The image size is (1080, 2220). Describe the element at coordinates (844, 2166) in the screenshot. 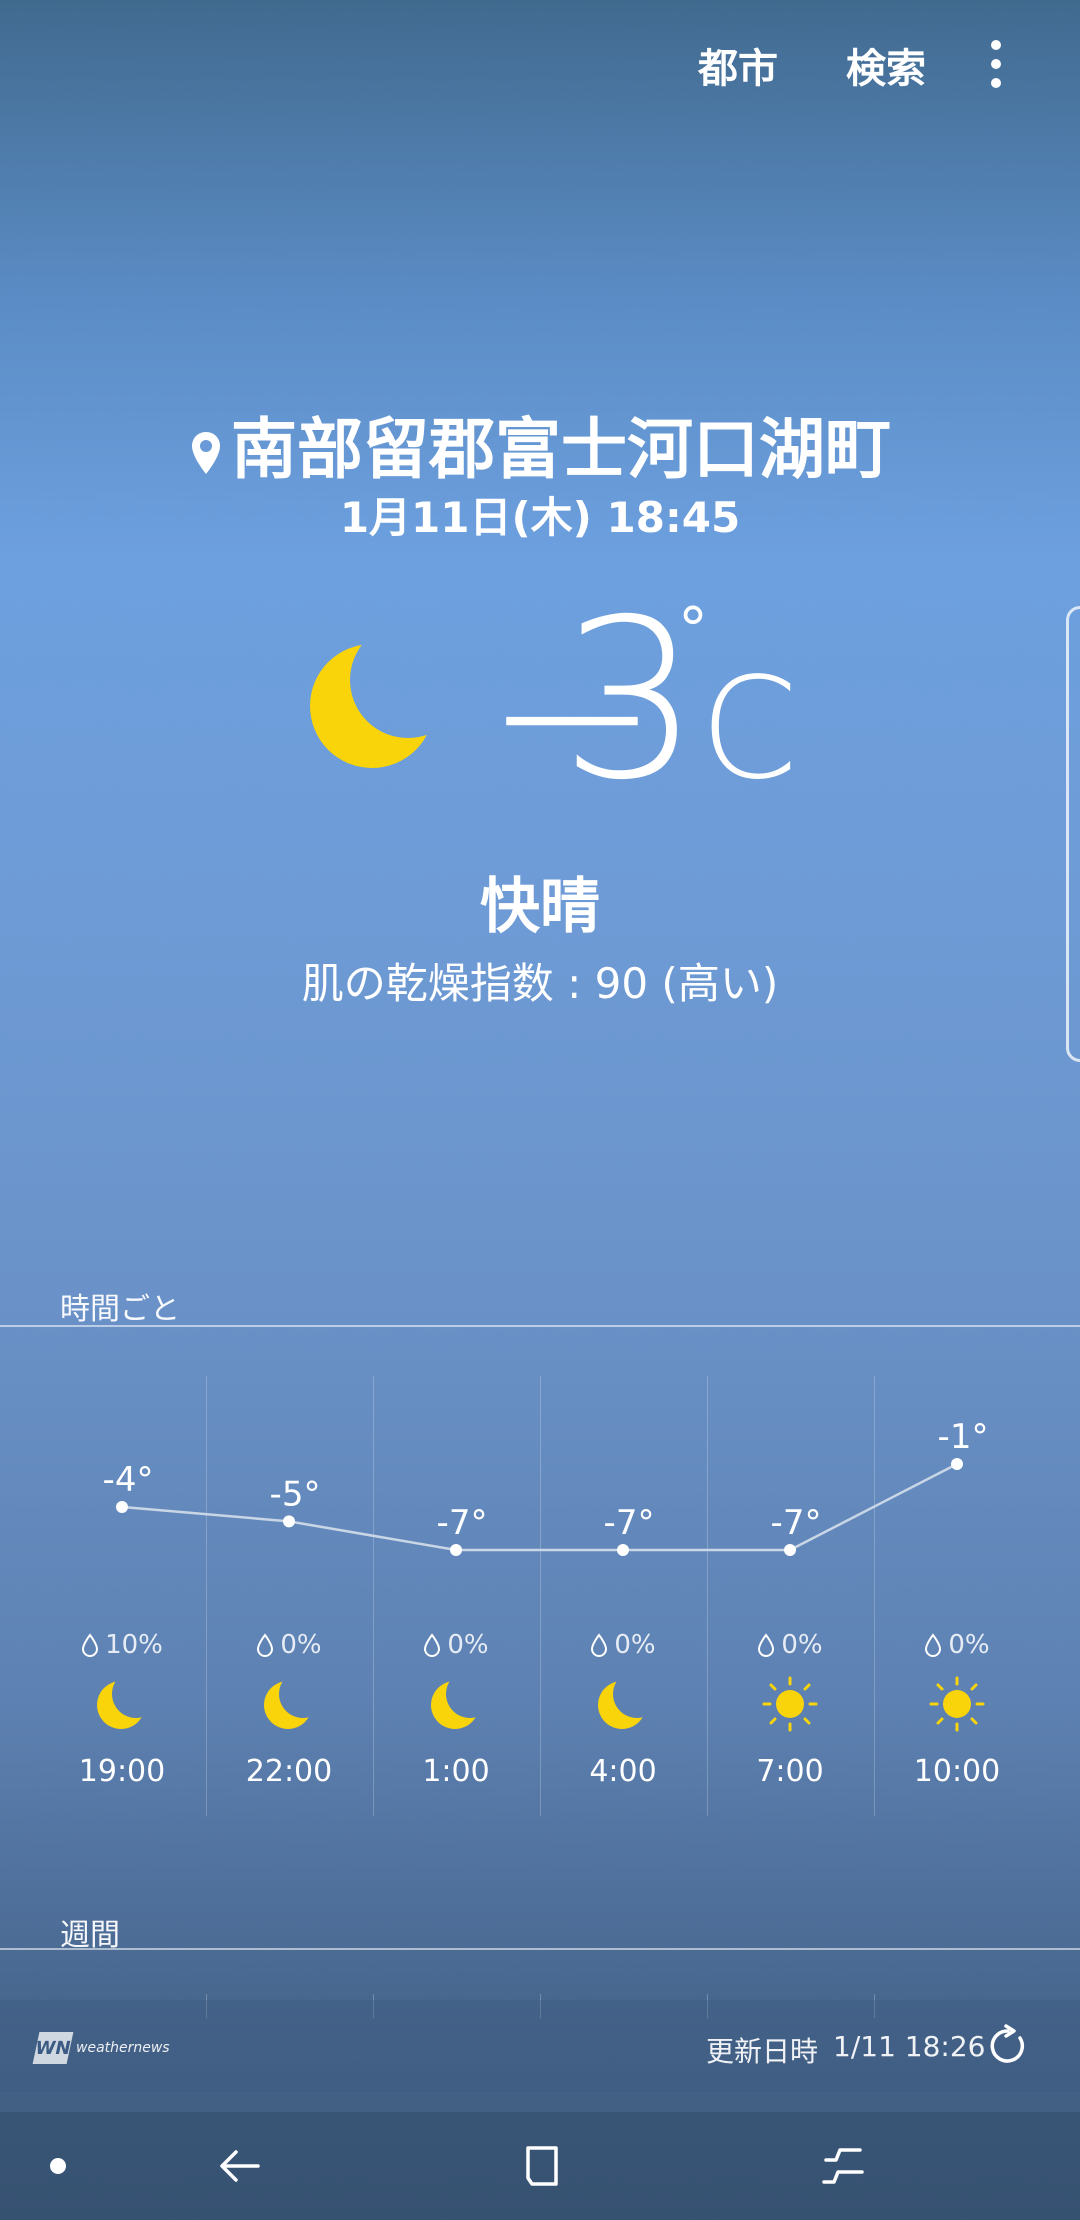

I see `recent-apps-icon` at that location.